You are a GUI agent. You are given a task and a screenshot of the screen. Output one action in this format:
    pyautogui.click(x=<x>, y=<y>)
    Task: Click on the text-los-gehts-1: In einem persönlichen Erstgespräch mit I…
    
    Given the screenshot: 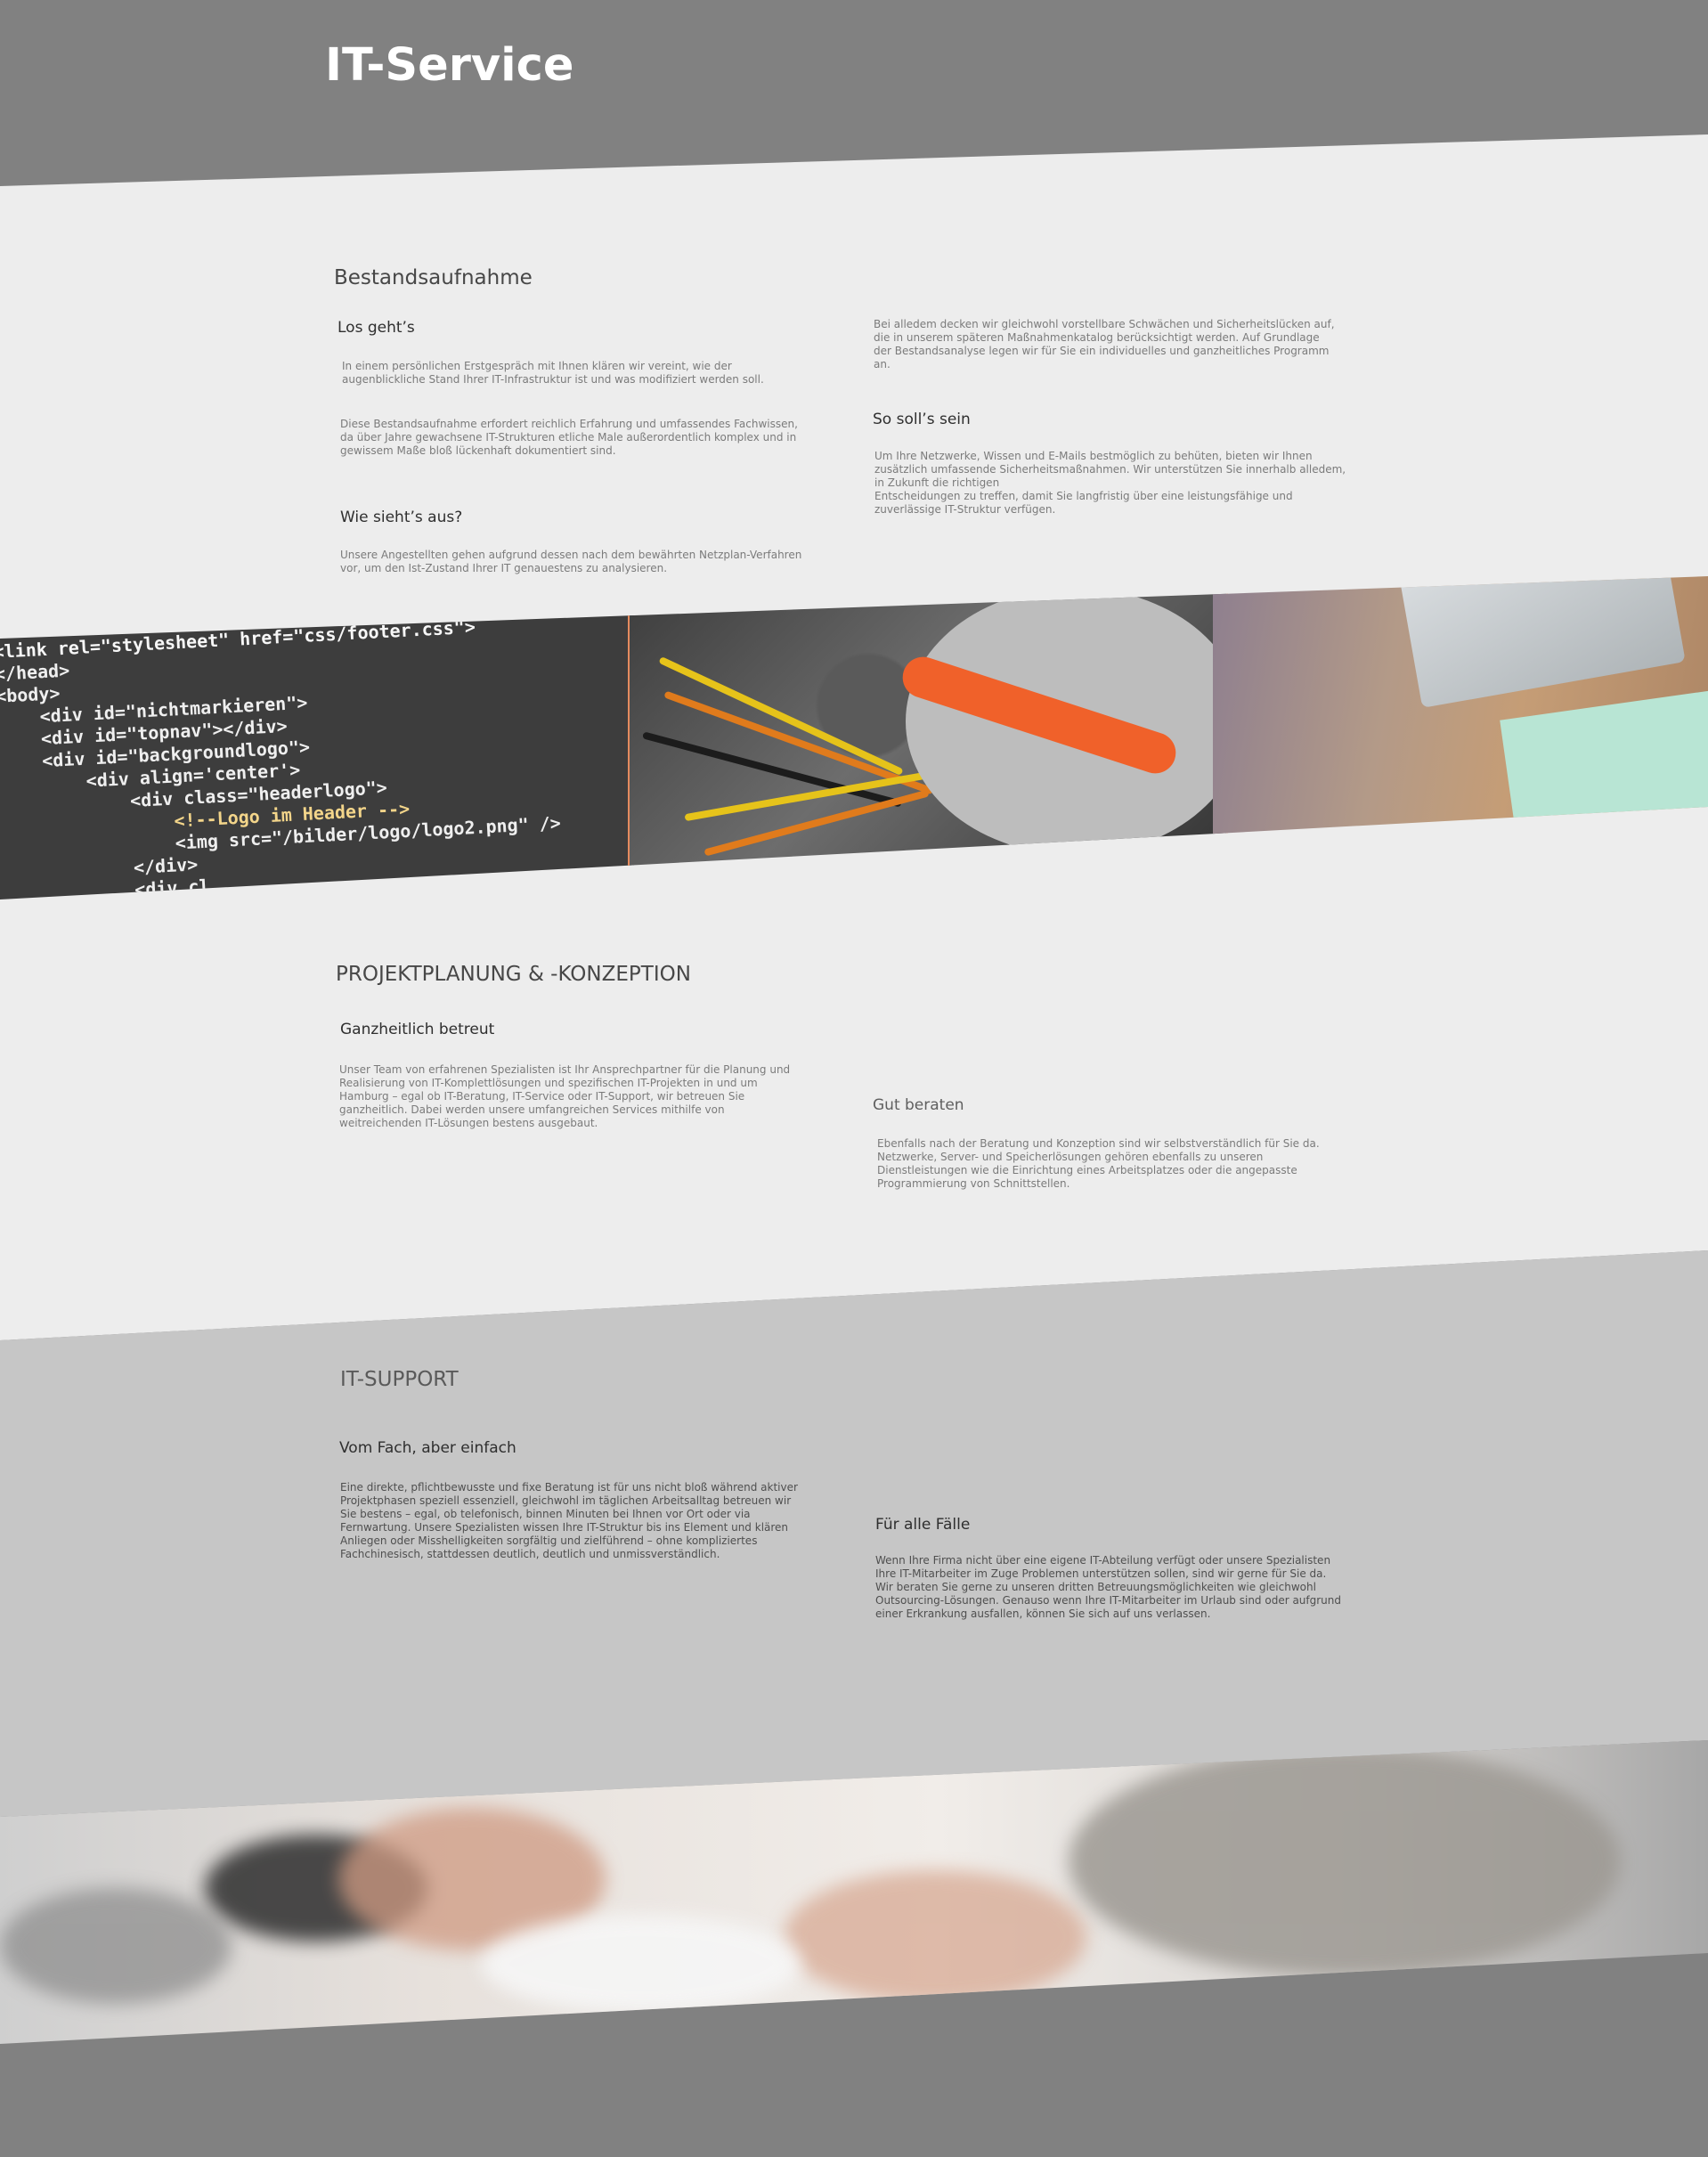 What is the action you would take?
    pyautogui.click(x=553, y=373)
    